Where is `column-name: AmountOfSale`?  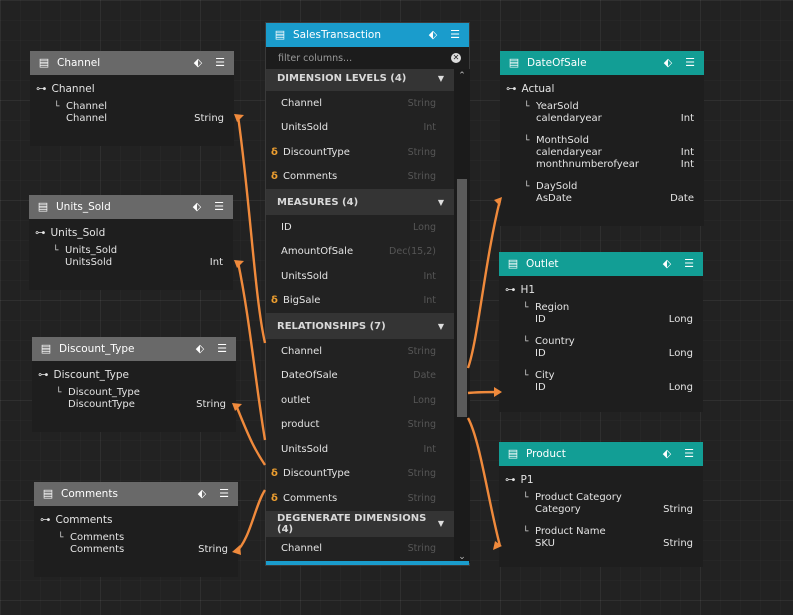 column-name: AmountOfSale is located at coordinates (317, 252).